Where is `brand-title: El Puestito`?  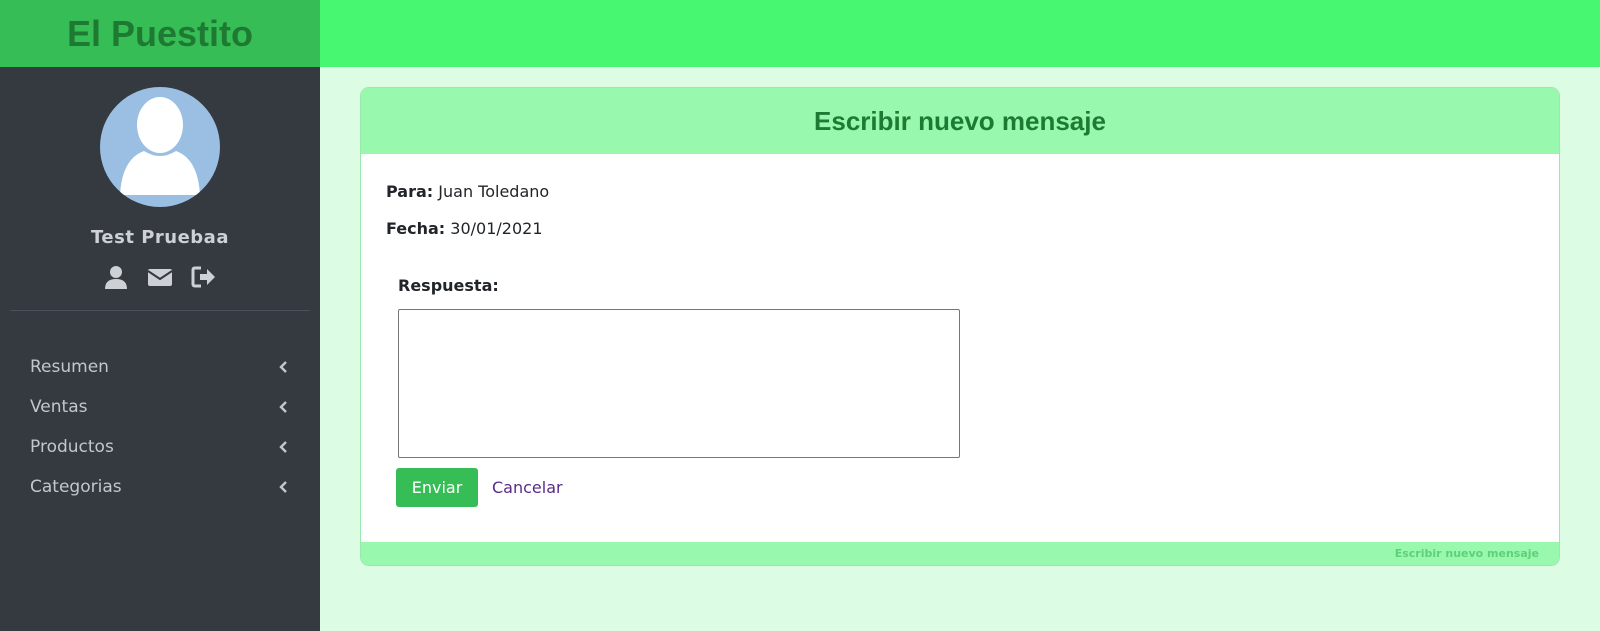 brand-title: El Puestito is located at coordinates (160, 34).